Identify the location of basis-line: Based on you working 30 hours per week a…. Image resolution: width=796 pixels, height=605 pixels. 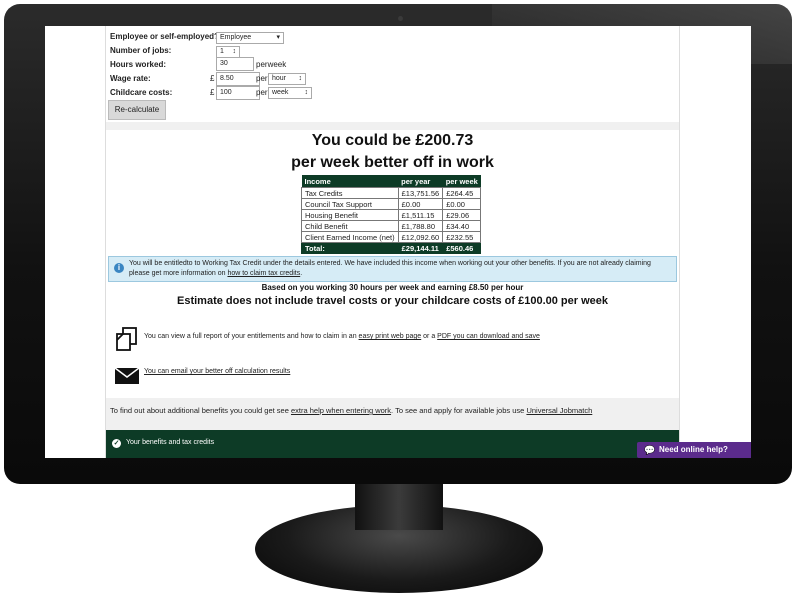
(392, 287).